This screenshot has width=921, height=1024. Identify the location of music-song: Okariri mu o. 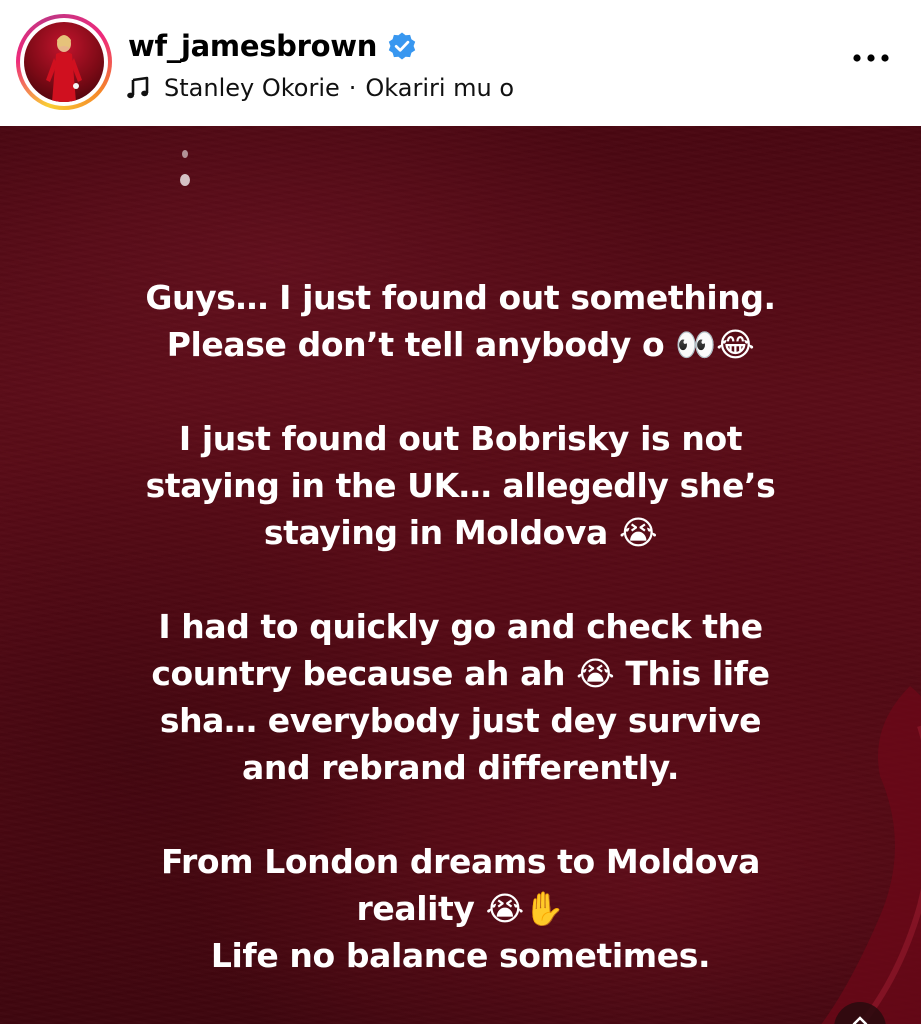
(440, 88).